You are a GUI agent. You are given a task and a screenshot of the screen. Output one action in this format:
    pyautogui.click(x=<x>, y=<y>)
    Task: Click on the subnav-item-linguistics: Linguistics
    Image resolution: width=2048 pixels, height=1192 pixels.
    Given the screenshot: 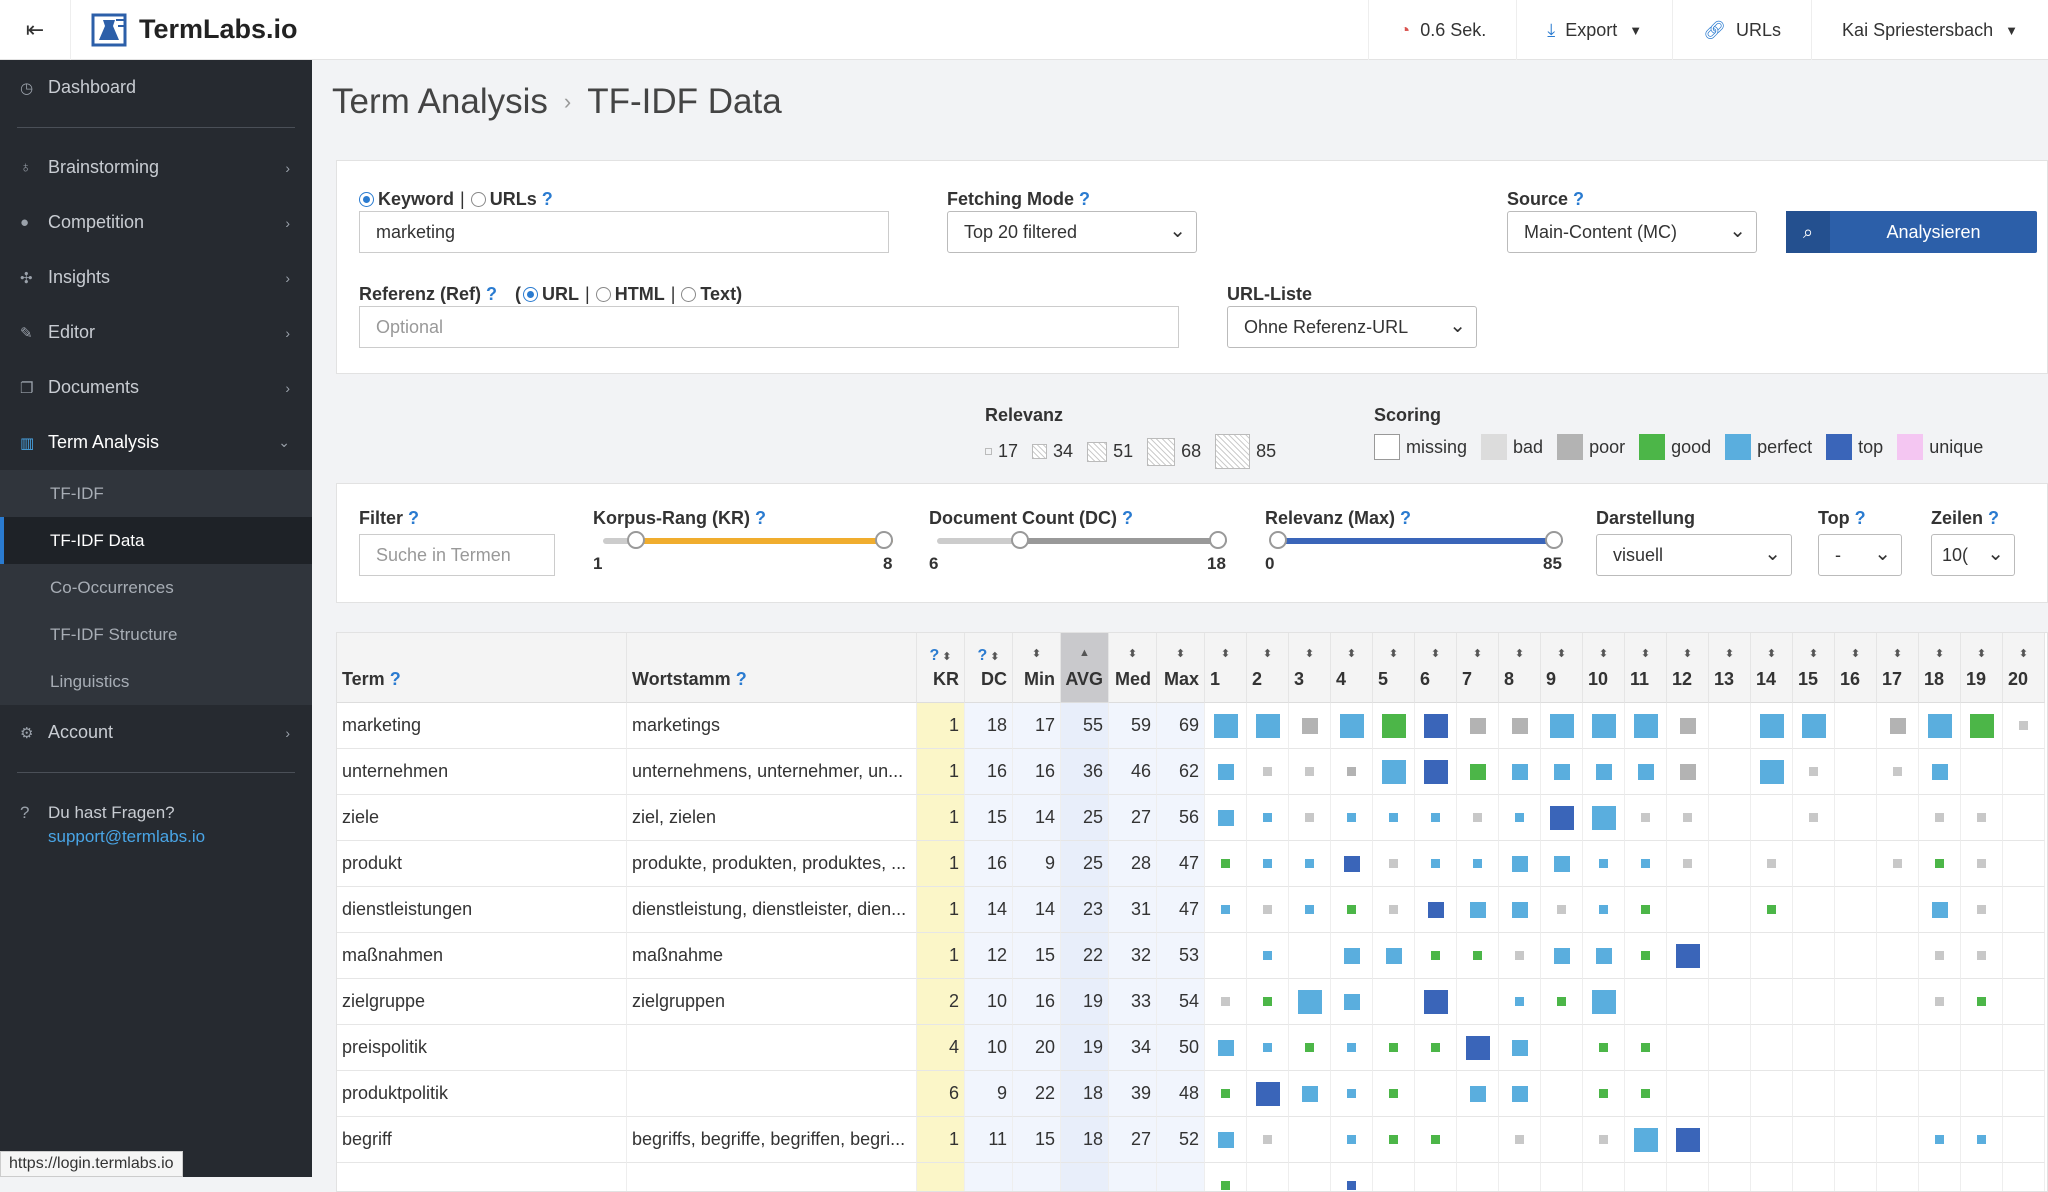 What is the action you would take?
    pyautogui.click(x=156, y=681)
    